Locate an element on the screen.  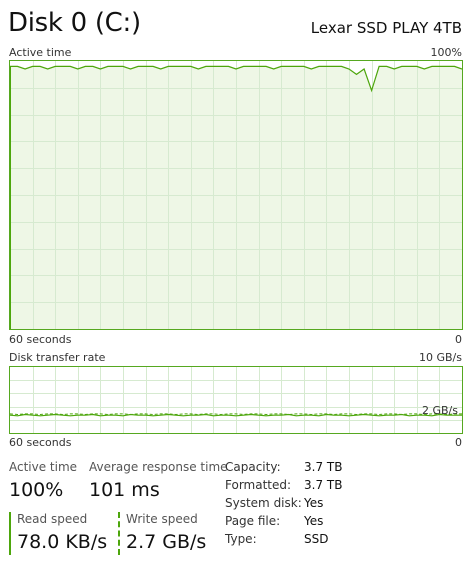
avg-response-stat-value: 101 ms is located at coordinates (124, 490).